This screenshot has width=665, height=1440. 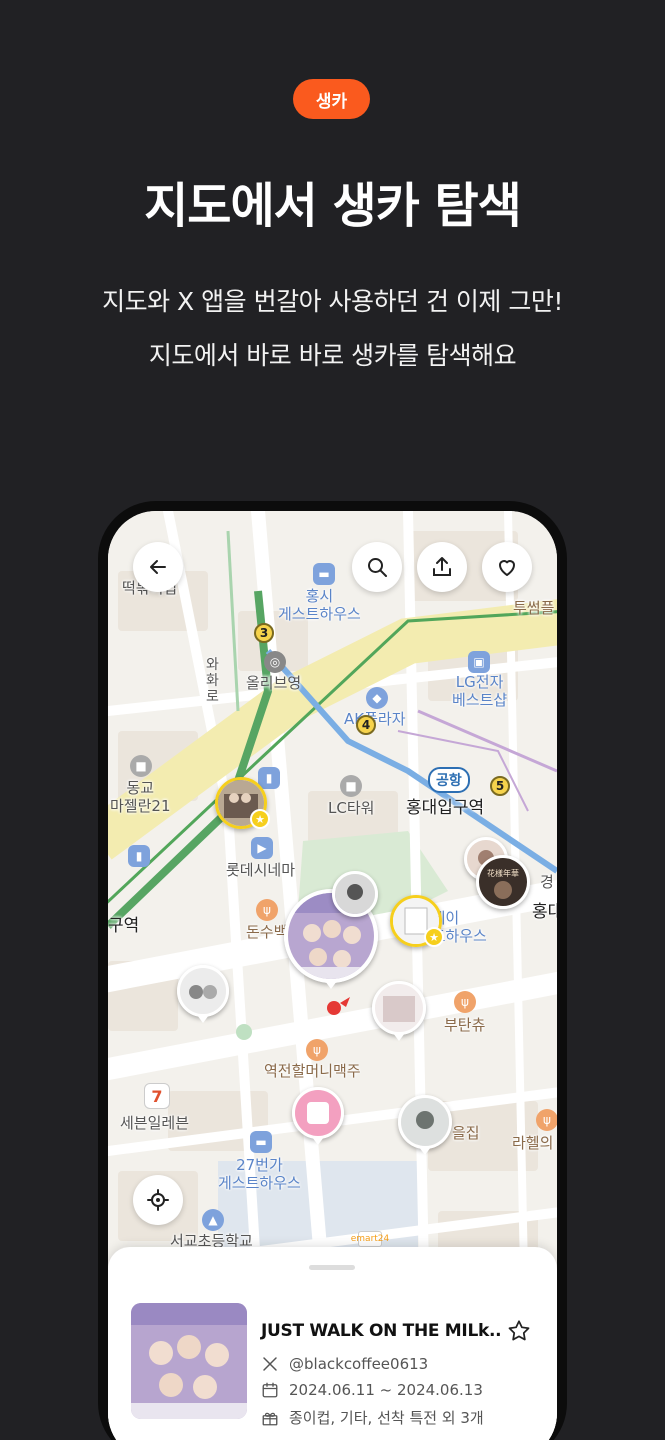 I want to click on event-benefits: 종이컵, 기타, 선착 특전 외 3개, so click(x=386, y=1418).